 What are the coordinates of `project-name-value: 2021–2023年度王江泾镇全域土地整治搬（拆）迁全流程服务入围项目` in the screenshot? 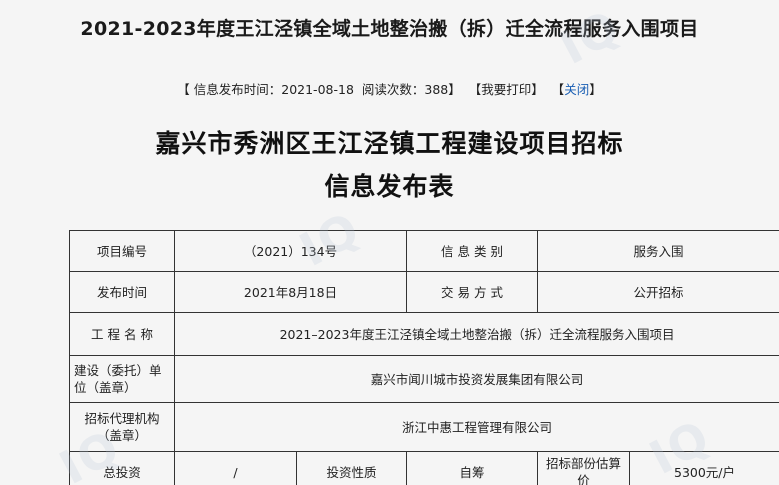 It's located at (476, 334).